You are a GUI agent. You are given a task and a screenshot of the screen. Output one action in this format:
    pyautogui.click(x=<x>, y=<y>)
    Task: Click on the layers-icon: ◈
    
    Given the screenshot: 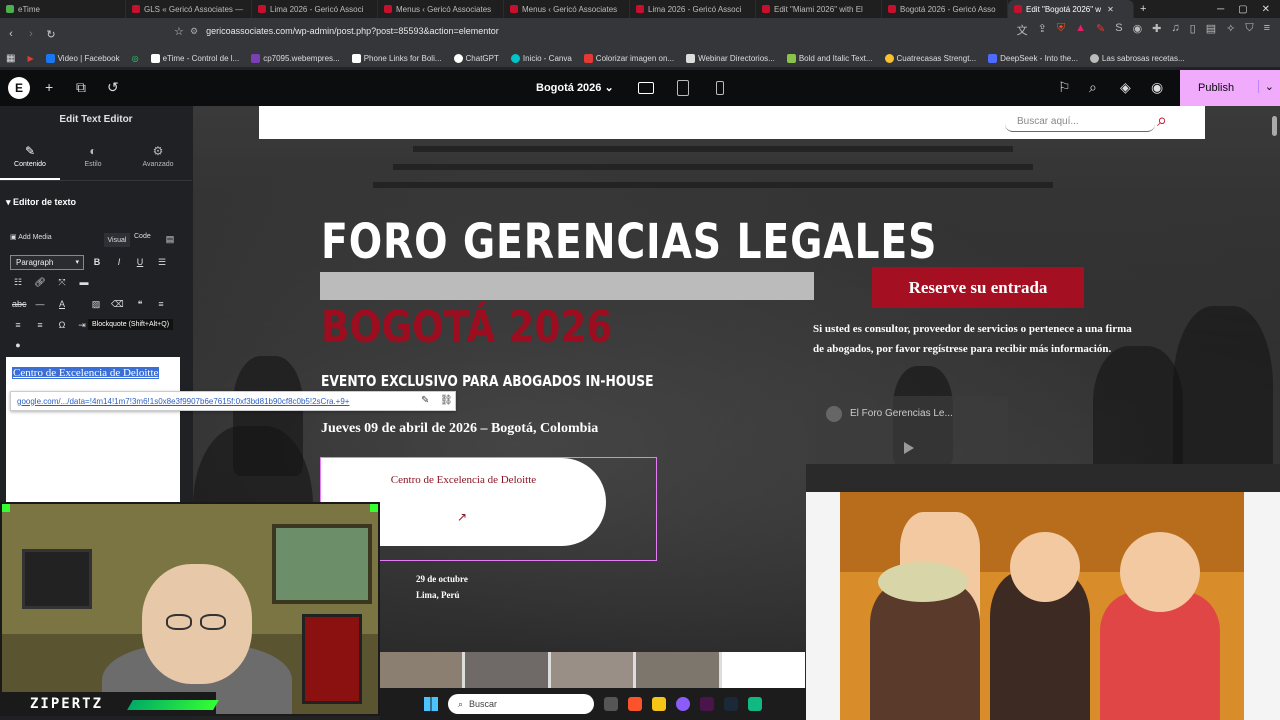 What is the action you would take?
    pyautogui.click(x=1125, y=87)
    